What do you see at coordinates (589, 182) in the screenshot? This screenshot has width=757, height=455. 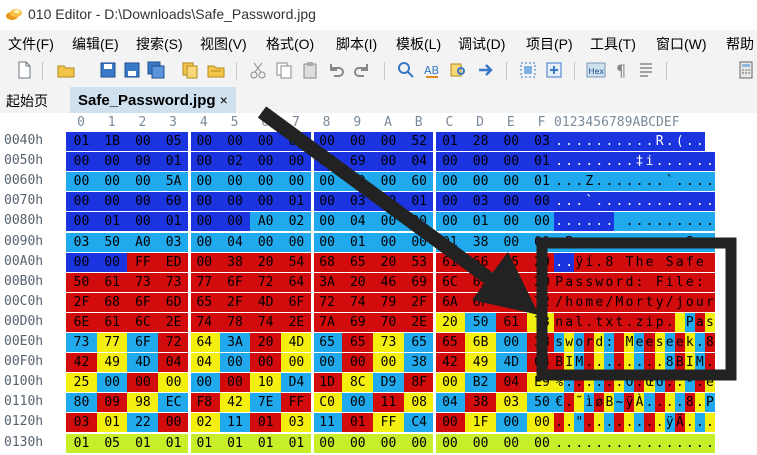 I see `ascii-char: Z` at bounding box center [589, 182].